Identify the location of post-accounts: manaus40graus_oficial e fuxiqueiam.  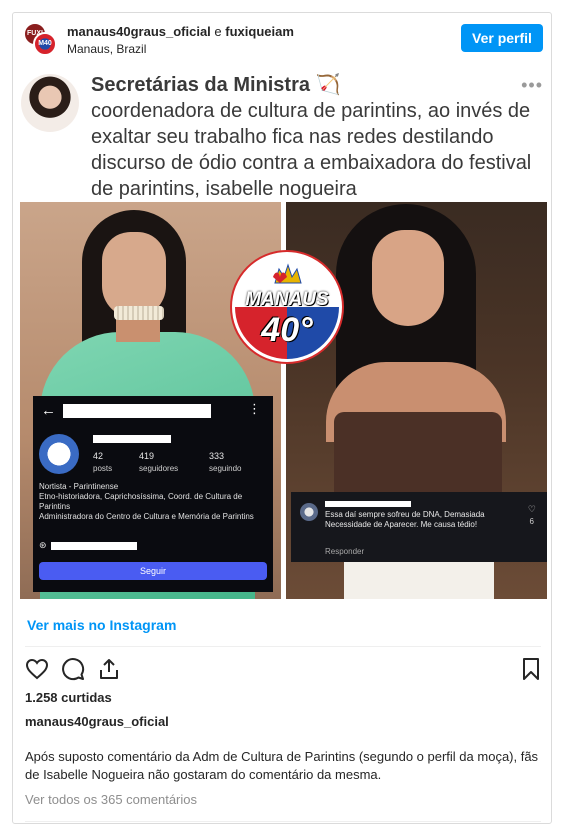
(180, 31).